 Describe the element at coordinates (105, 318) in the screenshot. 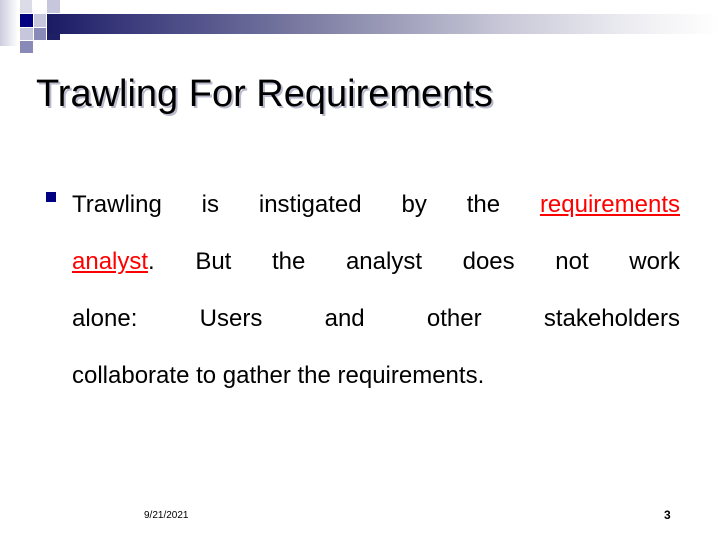

I see `word: alone:` at that location.